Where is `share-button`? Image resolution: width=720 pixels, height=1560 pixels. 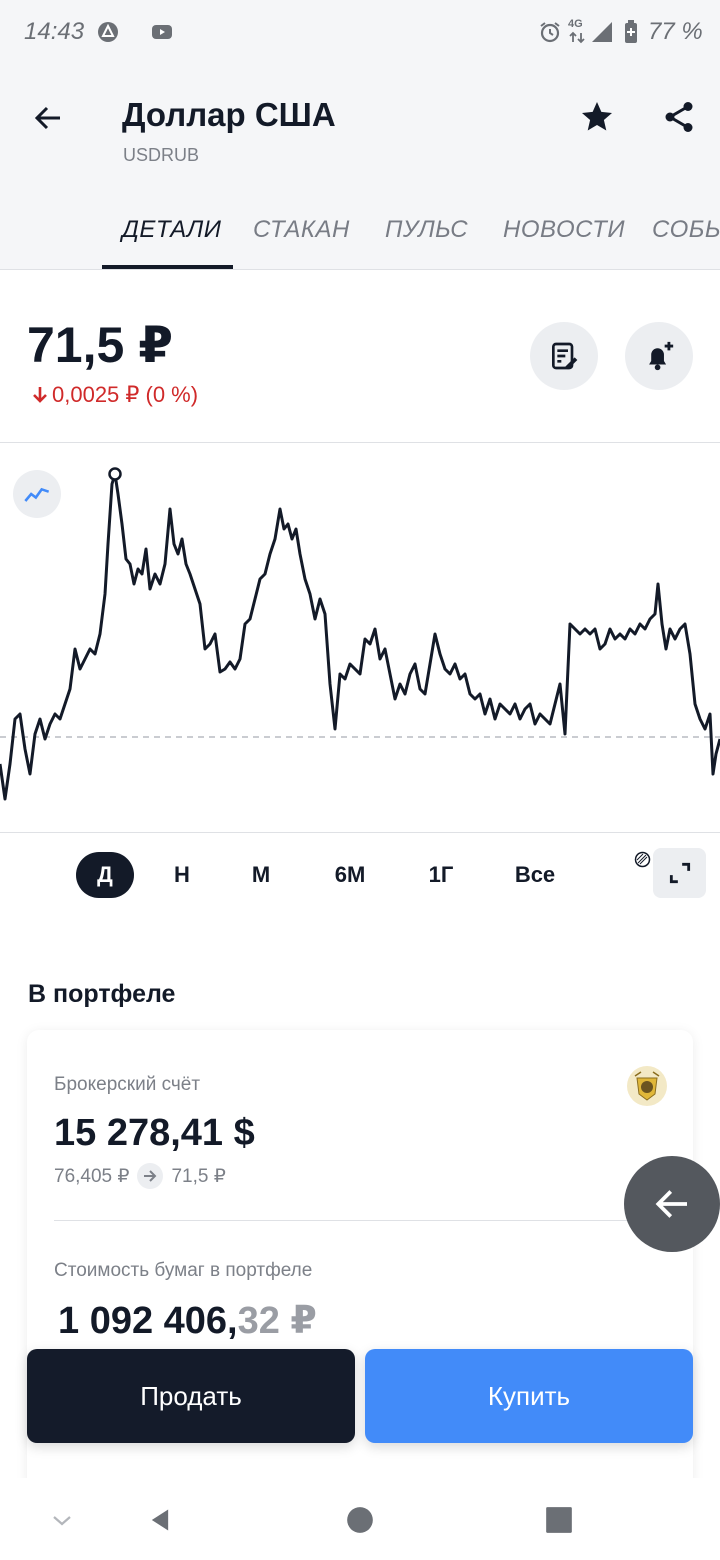 share-button is located at coordinates (679, 117).